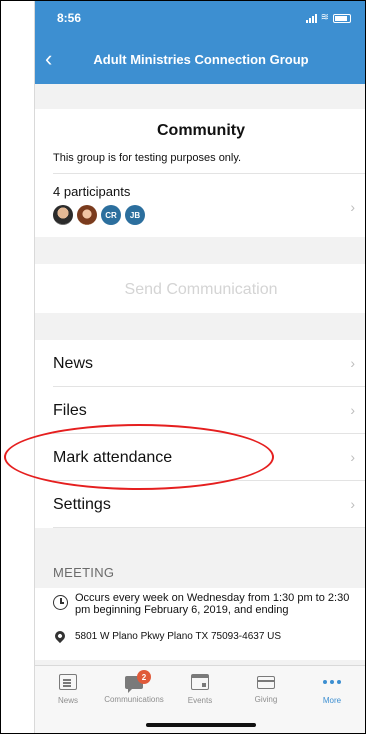 The width and height of the screenshot is (366, 734). I want to click on menu-item-mark-attendance: Mark attendance ›, so click(200, 457).